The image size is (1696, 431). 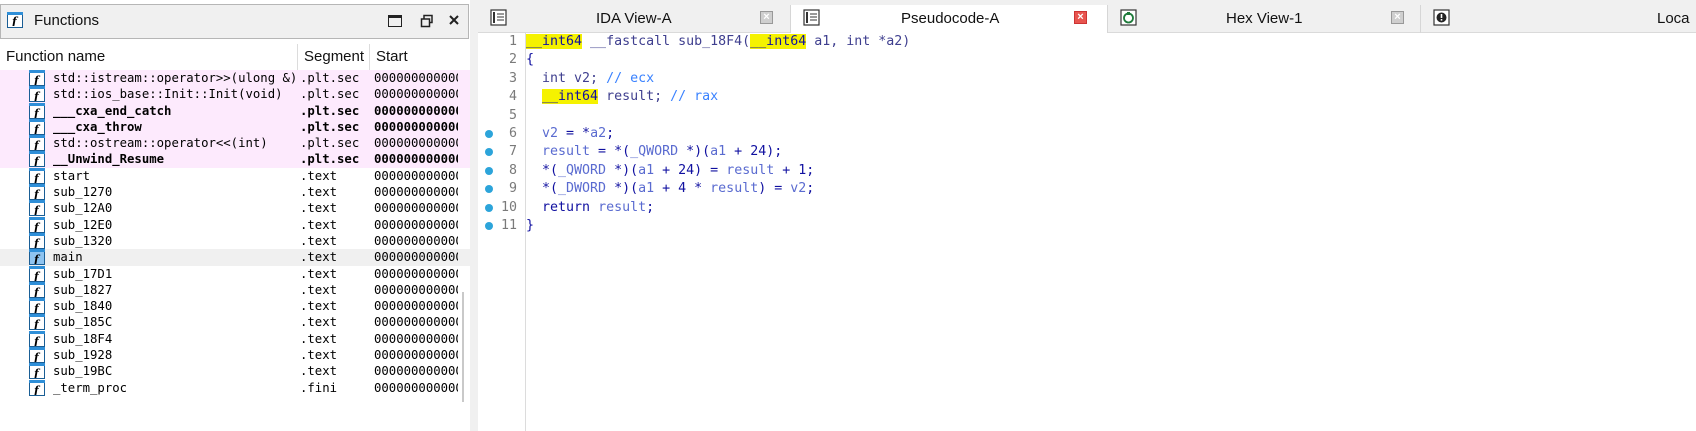 What do you see at coordinates (858, 41) in the screenshot?
I see `code-token: a1, int *a2)` at bounding box center [858, 41].